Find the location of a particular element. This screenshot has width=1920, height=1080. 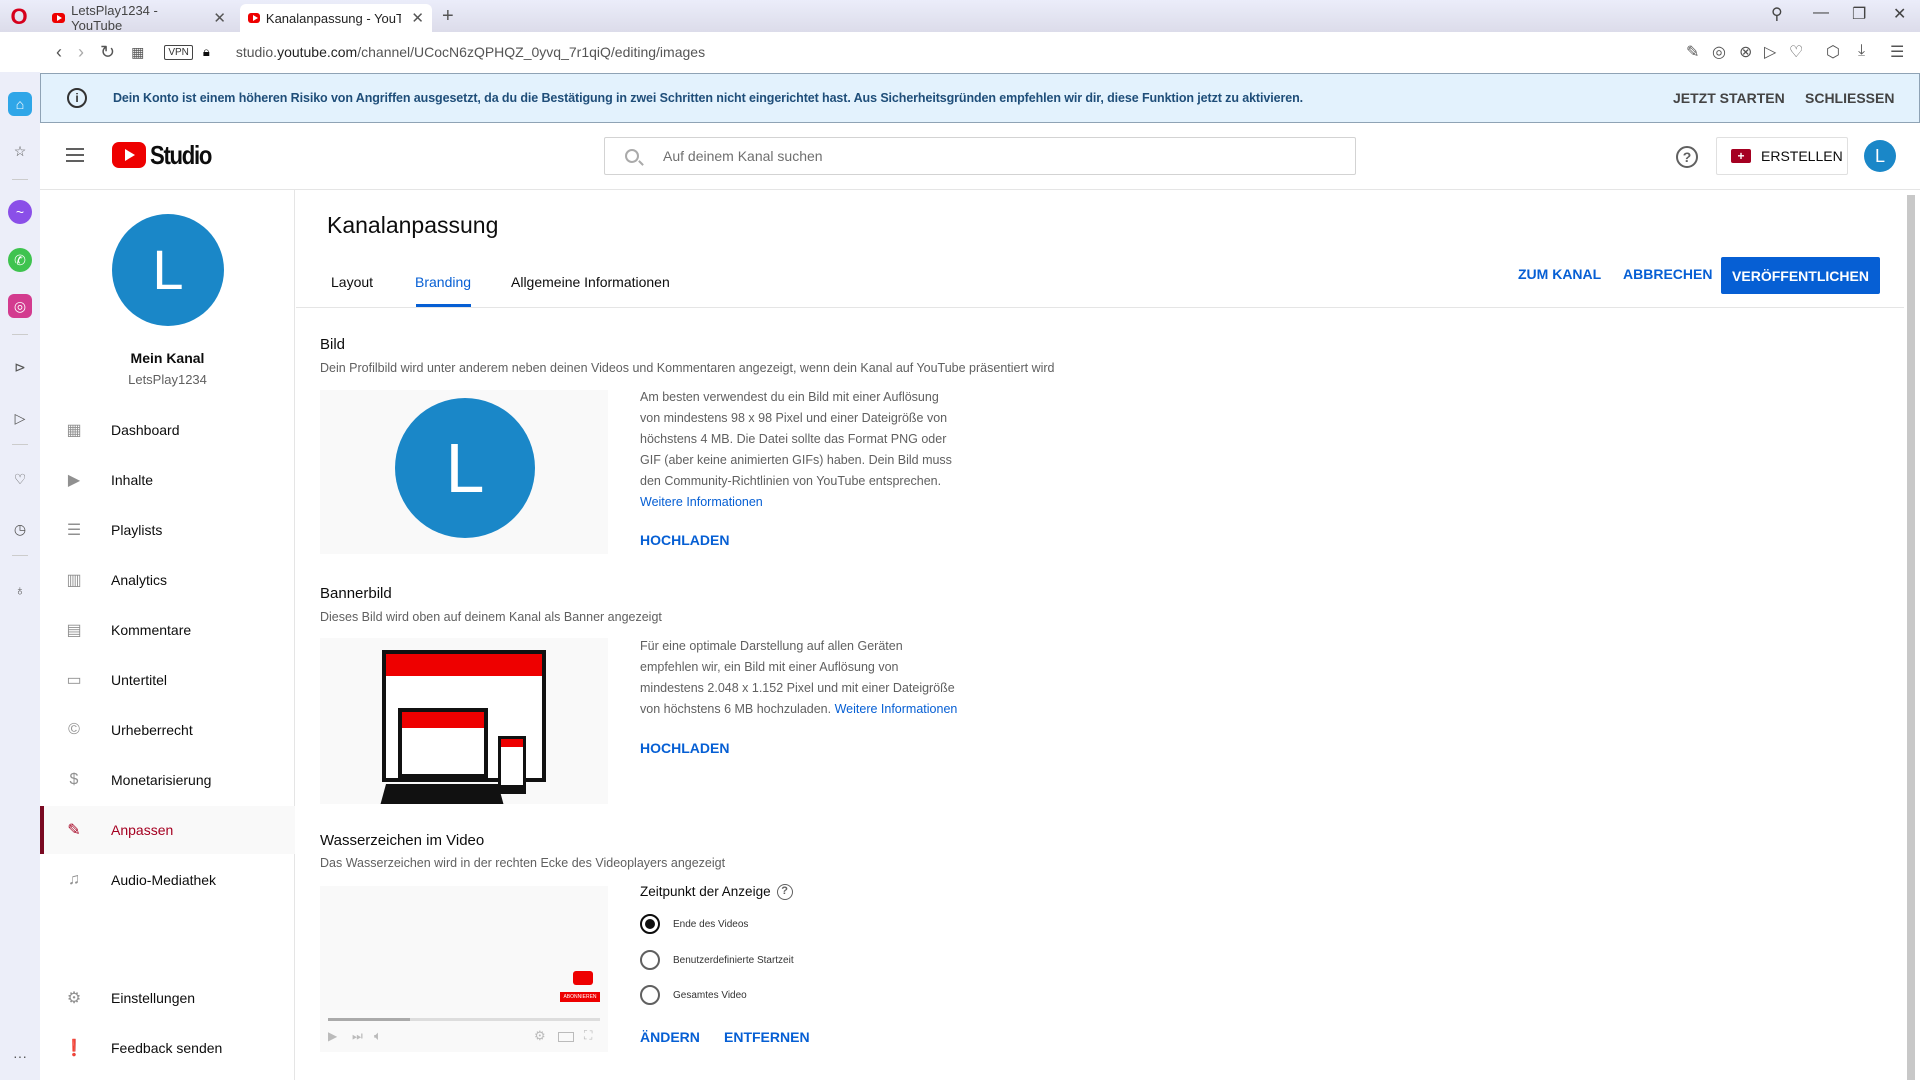

player-icon: ⊳ is located at coordinates (20, 367).